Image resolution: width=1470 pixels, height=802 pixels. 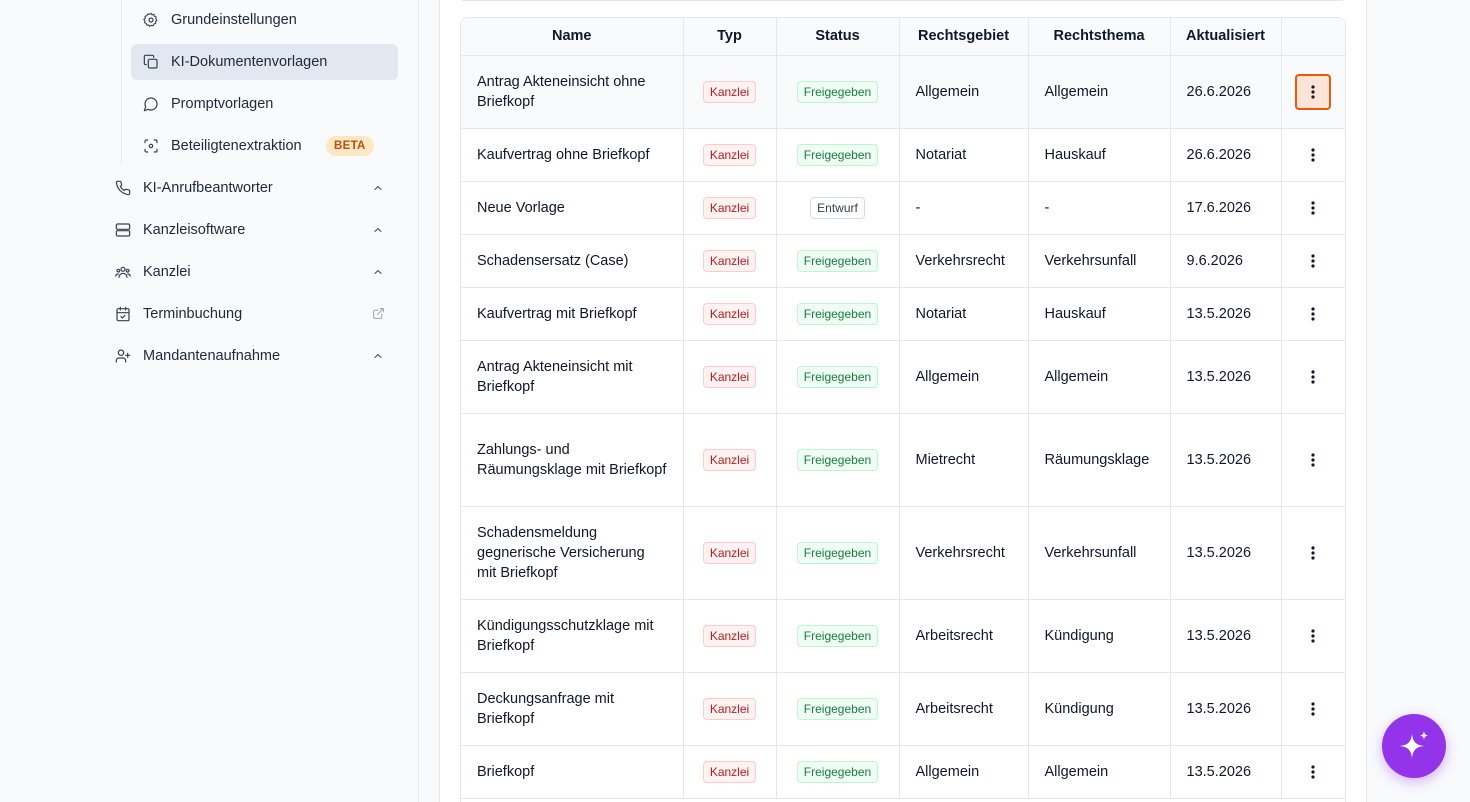 I want to click on cell-name: Kündigungsschutzklage mit Briefkopf, so click(x=572, y=636).